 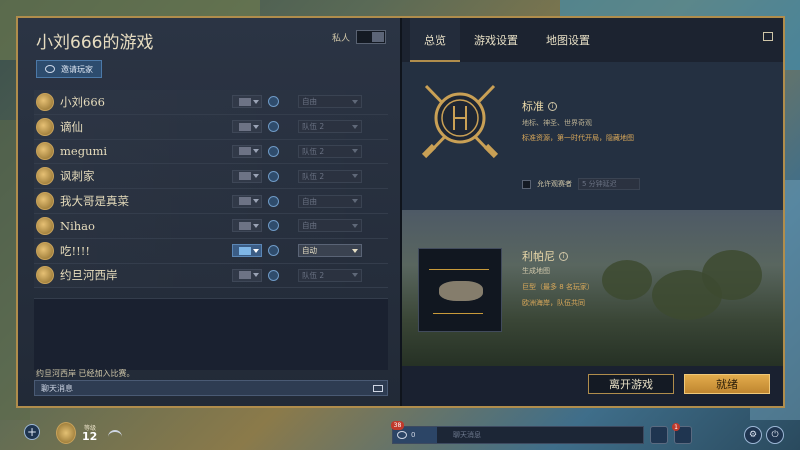 I want to click on player-name: 小刘666, so click(x=146, y=102).